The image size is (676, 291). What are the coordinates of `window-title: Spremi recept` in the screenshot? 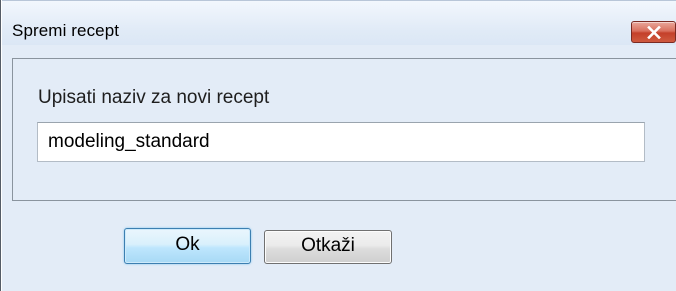 It's located at (66, 30).